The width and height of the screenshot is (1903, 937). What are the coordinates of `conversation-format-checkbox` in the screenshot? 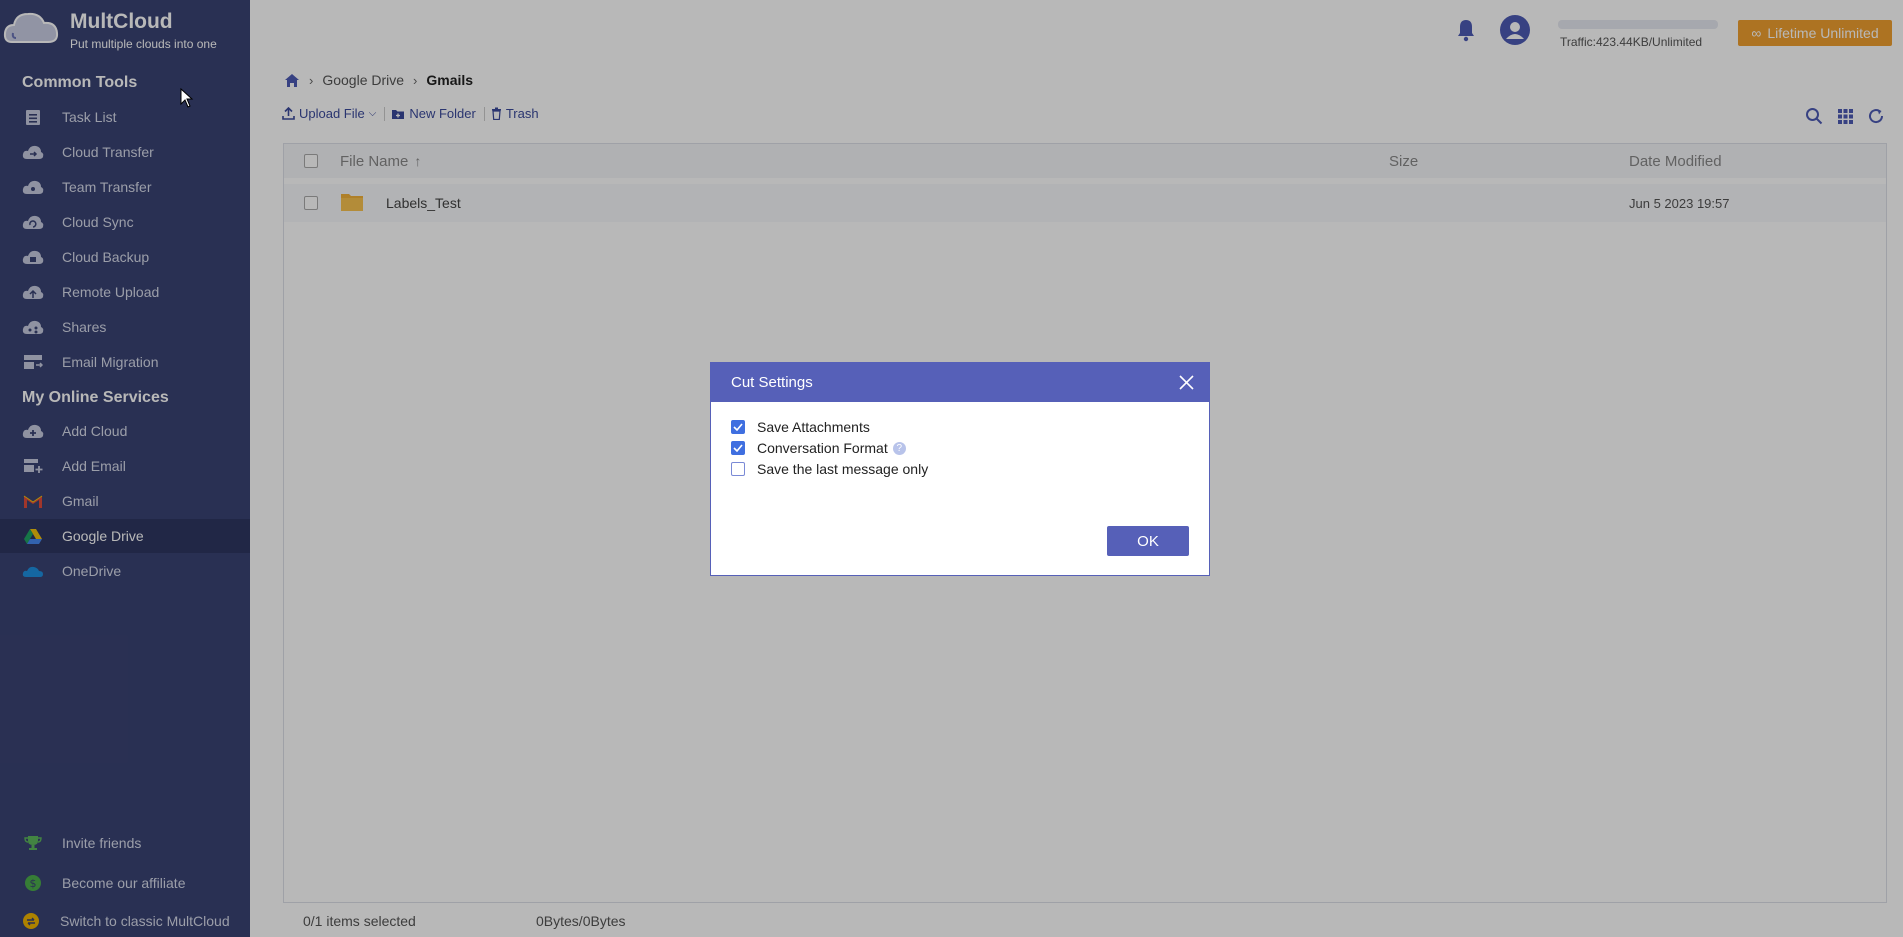 It's located at (738, 448).